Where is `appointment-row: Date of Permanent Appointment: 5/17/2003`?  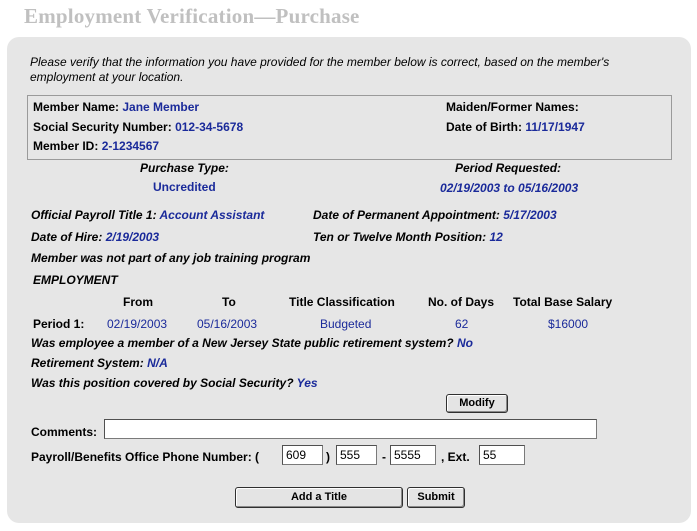
appointment-row: Date of Permanent Appointment: 5/17/2003 is located at coordinates (435, 215).